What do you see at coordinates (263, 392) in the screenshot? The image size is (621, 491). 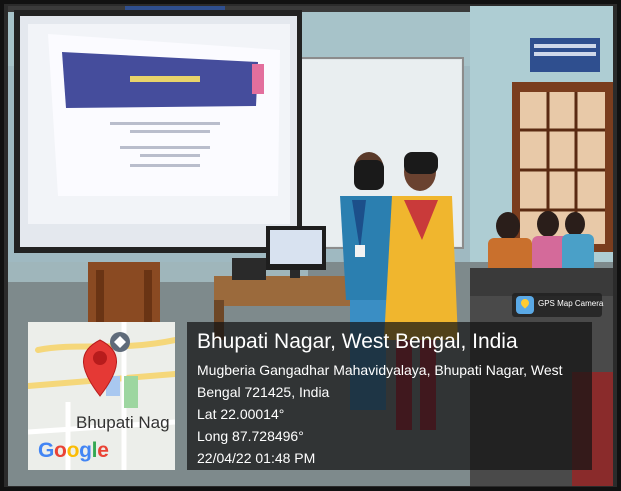 I see `address-line-2: Bengal 721425, India` at bounding box center [263, 392].